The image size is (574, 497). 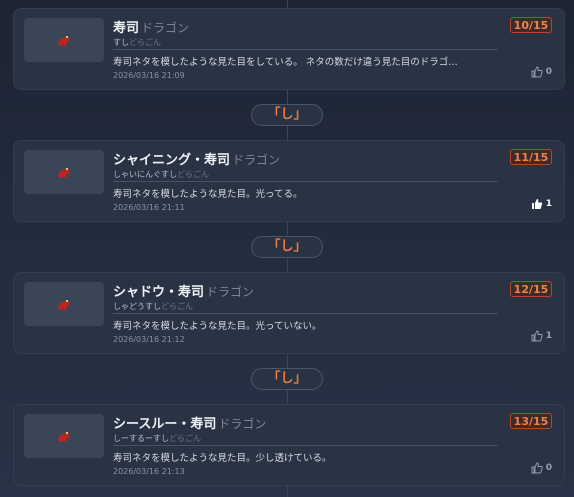 What do you see at coordinates (531, 25) in the screenshot?
I see `entry-number-badge: 10/15` at bounding box center [531, 25].